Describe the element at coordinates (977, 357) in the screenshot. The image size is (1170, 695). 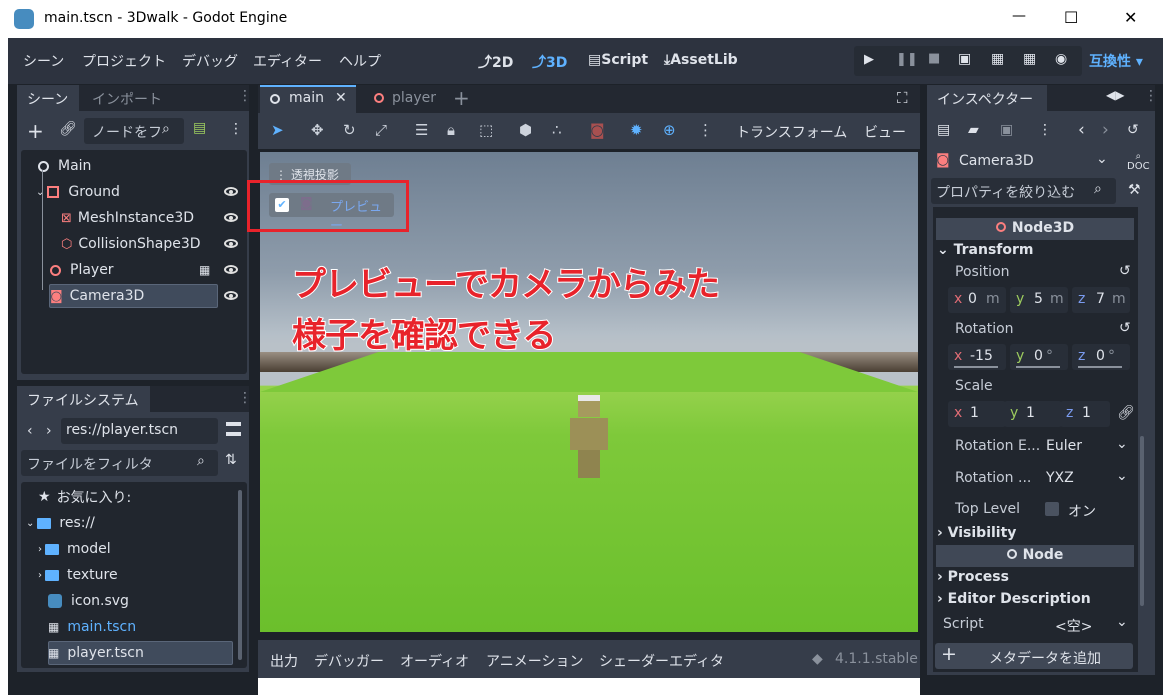
I see `rotation-x-field: x -15` at that location.